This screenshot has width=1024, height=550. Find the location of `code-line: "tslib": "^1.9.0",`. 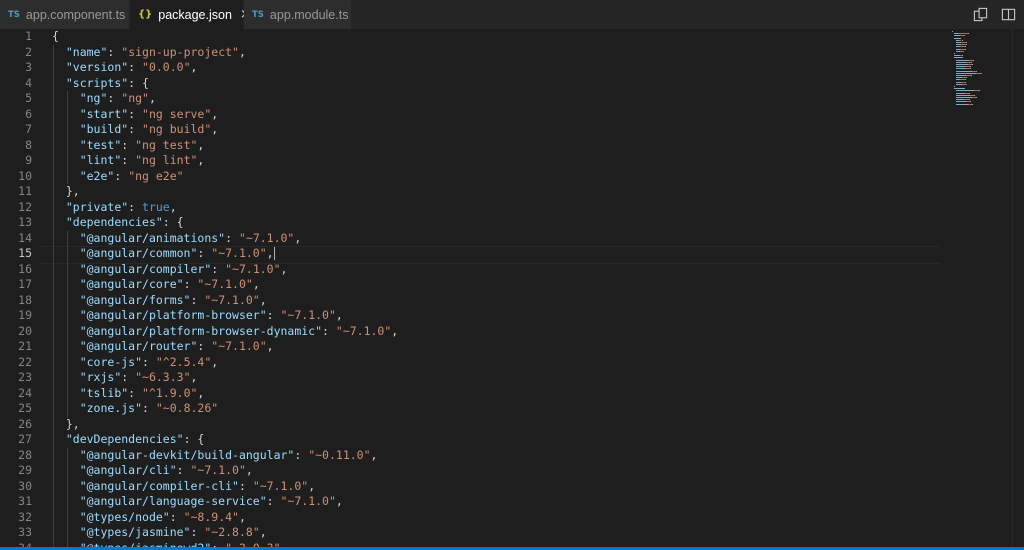

code-line: "tslib": "^1.9.0", is located at coordinates (497, 393).